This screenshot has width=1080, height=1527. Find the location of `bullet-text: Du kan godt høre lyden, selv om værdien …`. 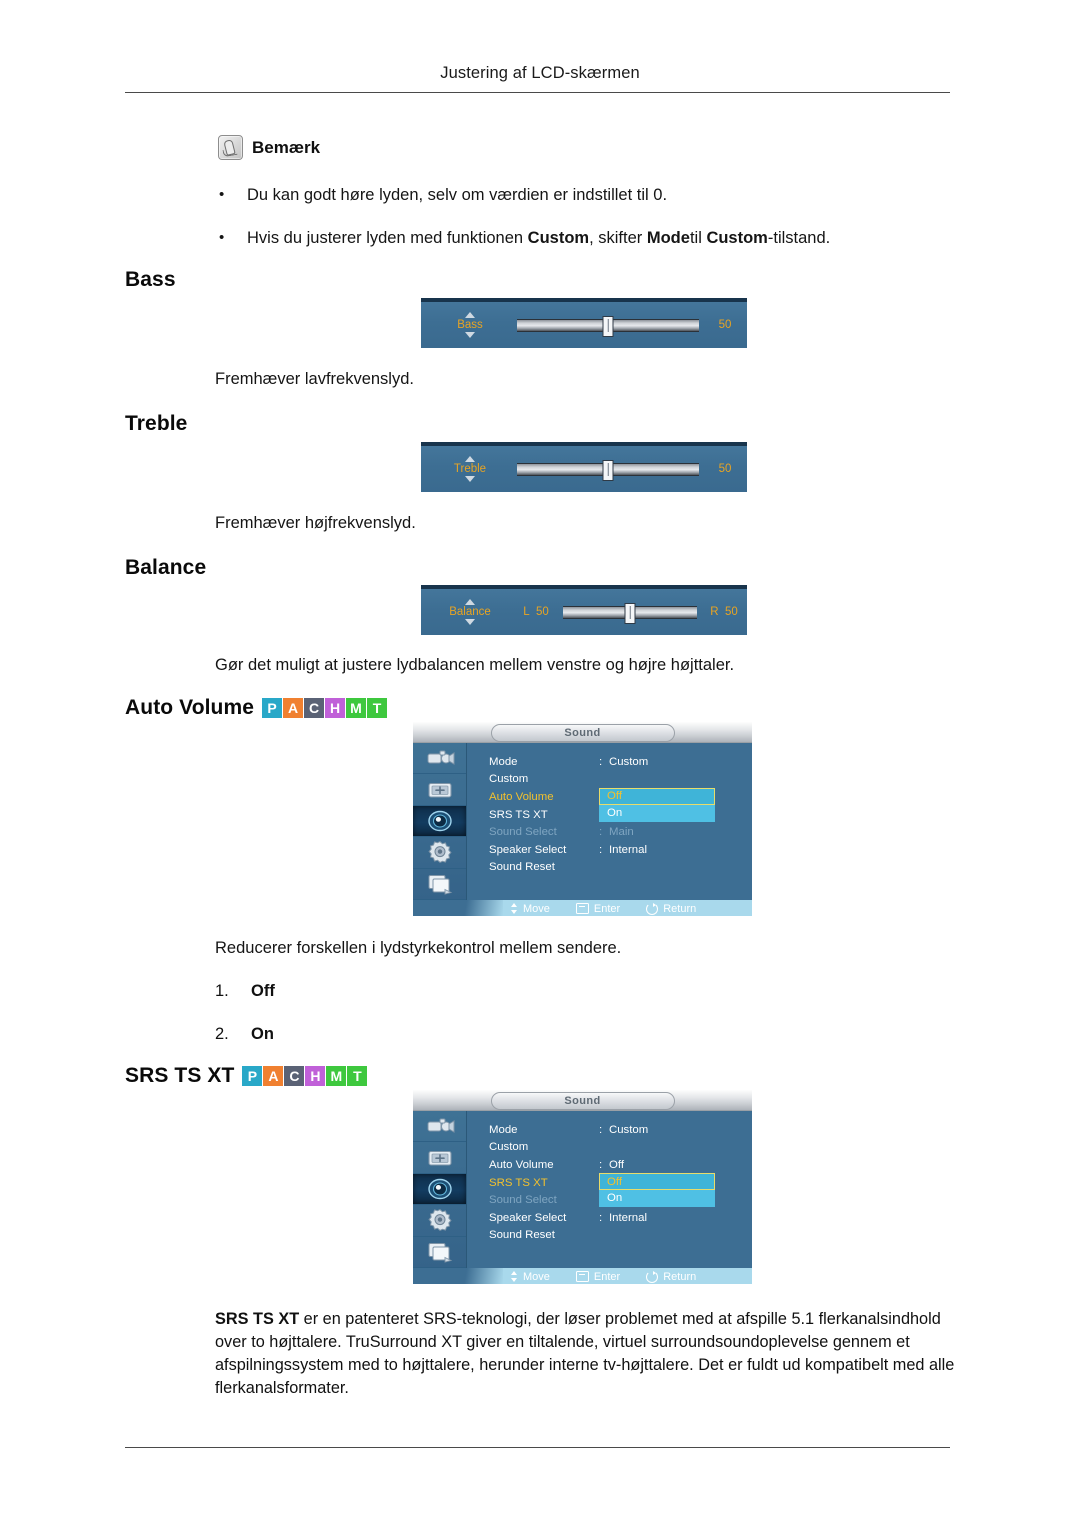

bullet-text: Du kan godt høre lyden, selv om værdien … is located at coordinates (457, 195).